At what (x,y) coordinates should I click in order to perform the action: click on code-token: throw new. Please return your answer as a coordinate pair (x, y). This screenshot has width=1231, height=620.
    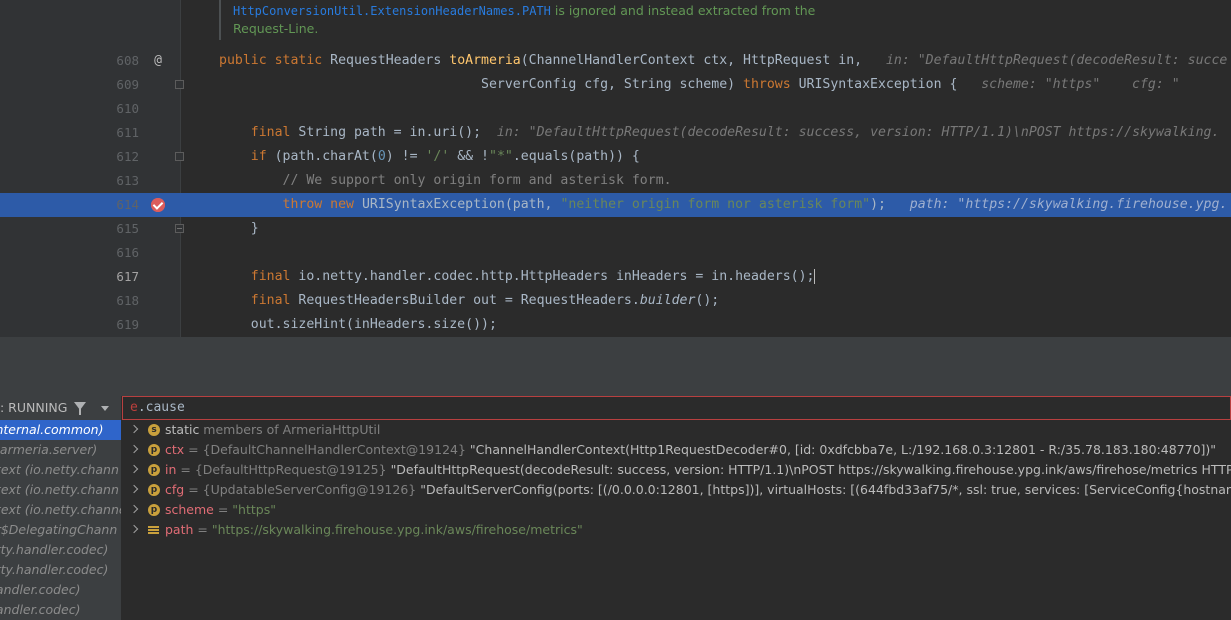
    Looking at the image, I should click on (322, 204).